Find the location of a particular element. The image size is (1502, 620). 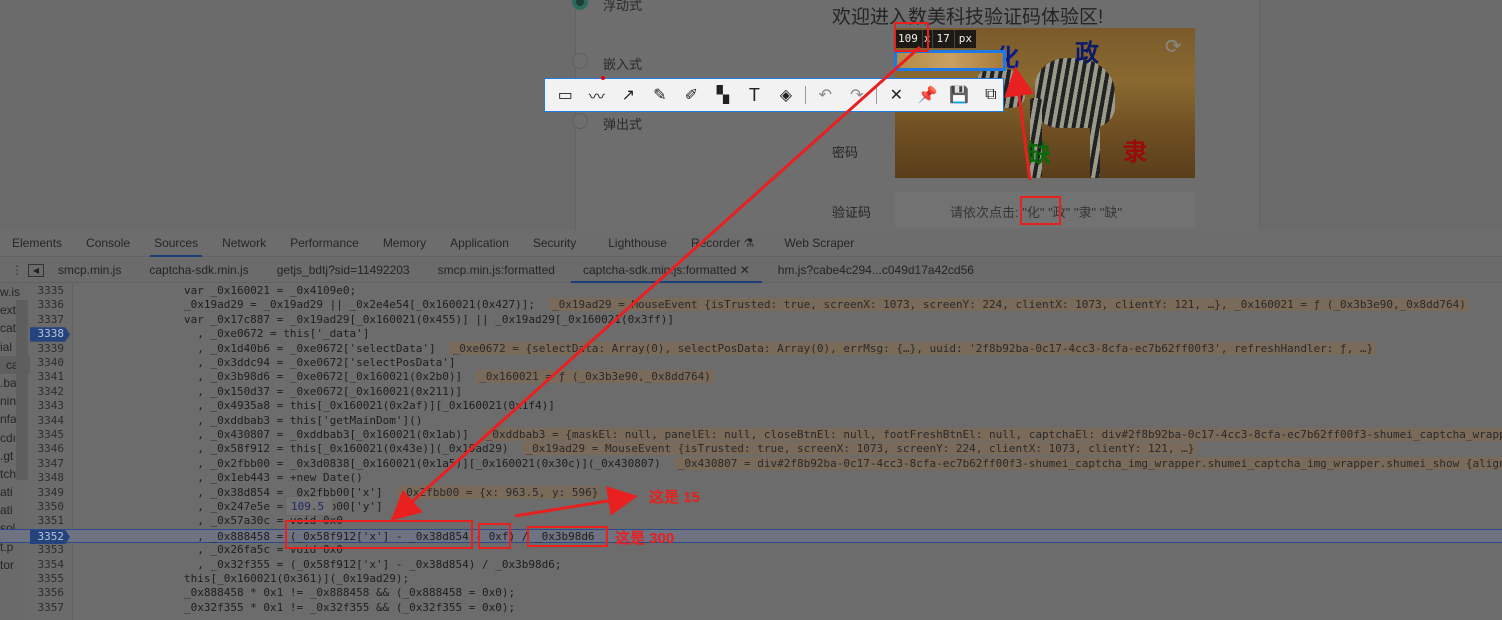

annotation-box-width is located at coordinates (911, 37).